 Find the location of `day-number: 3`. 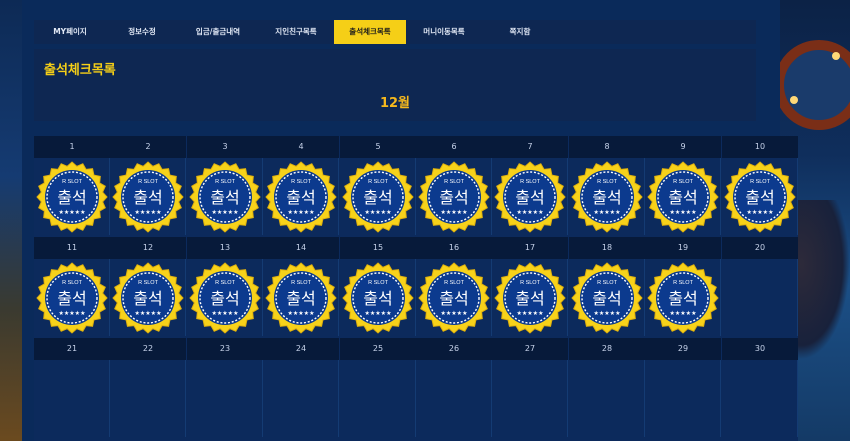

day-number: 3 is located at coordinates (225, 147).